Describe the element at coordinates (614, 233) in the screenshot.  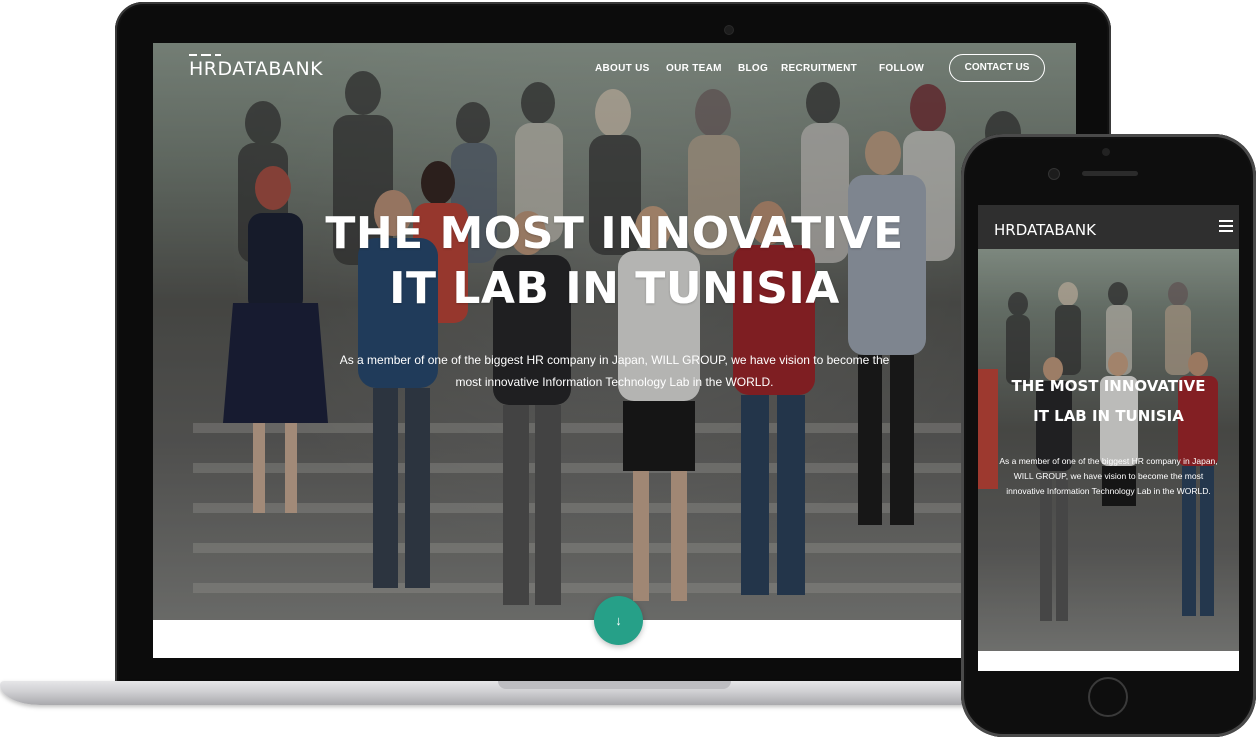
I see `hero-title-line-1: THE MOST INNOVATIVE` at that location.